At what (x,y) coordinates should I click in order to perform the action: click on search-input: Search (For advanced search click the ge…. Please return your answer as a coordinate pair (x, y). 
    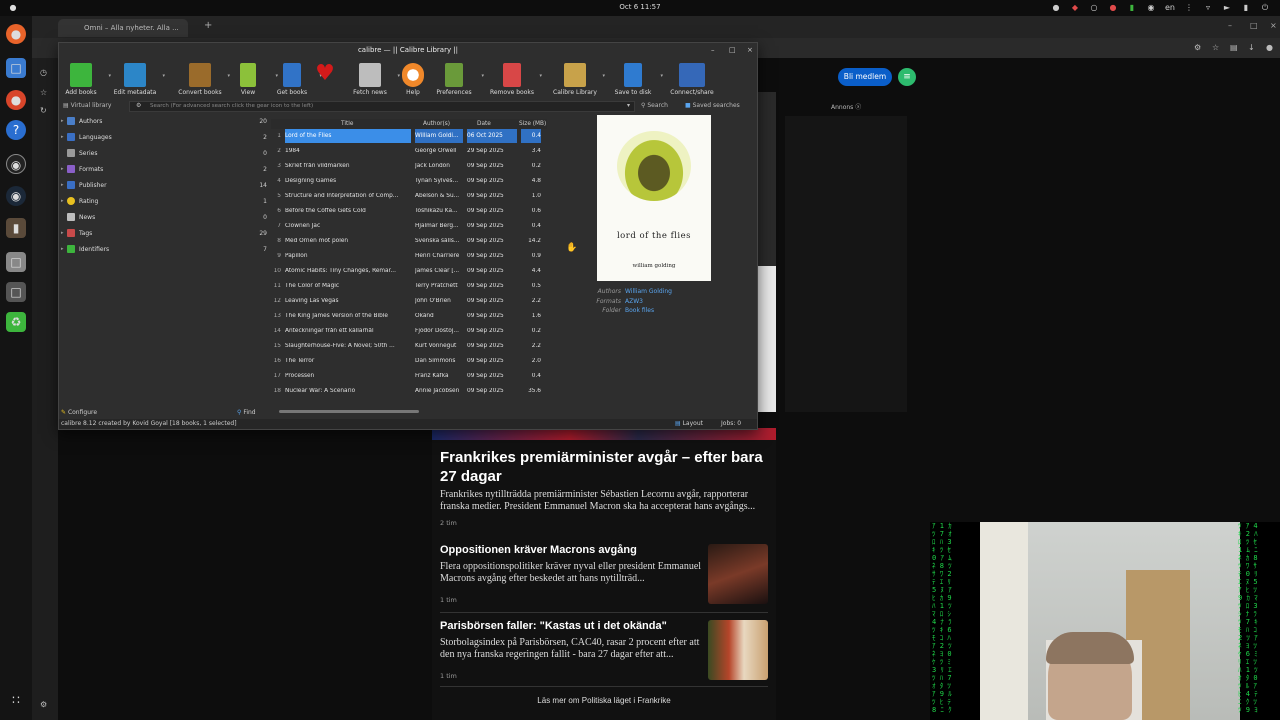
    Looking at the image, I should click on (382, 106).